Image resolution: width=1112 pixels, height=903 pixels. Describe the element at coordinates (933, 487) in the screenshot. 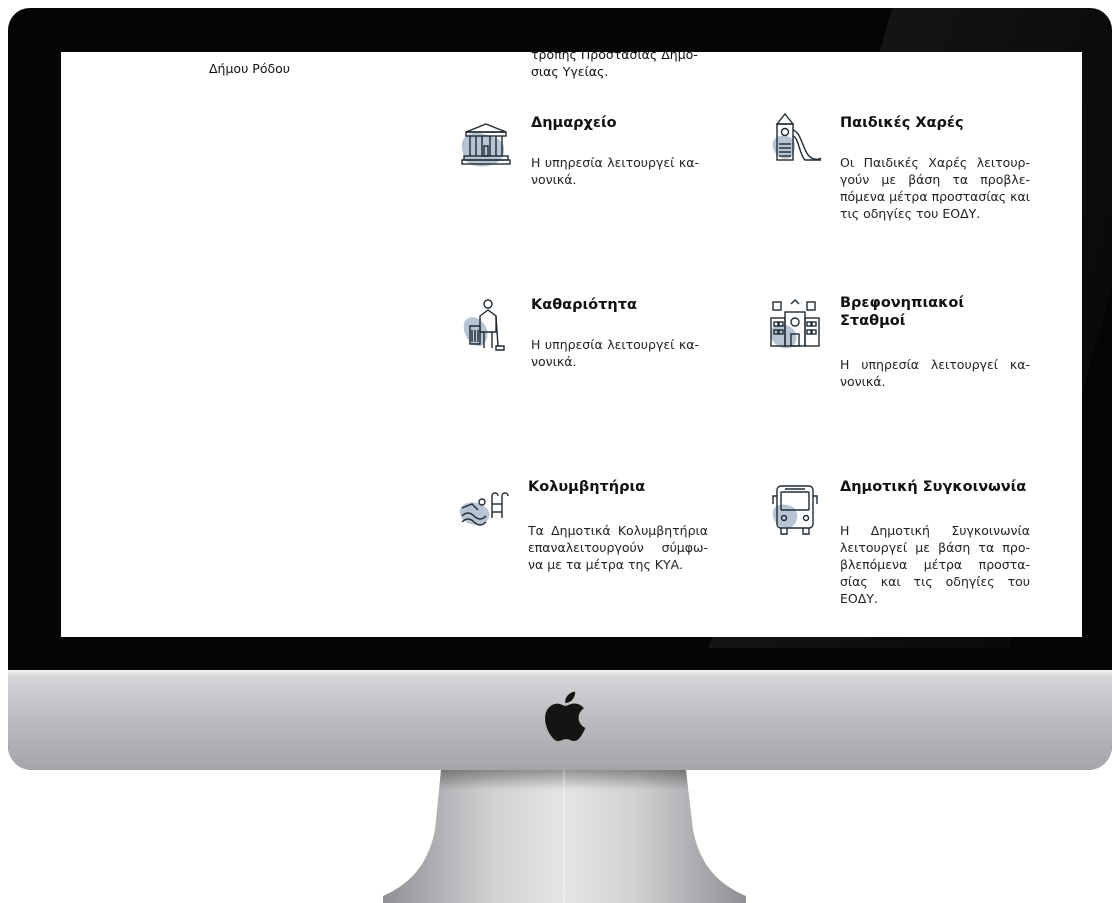

I see `service-title: Δημοτική Συγκοινωνία` at that location.